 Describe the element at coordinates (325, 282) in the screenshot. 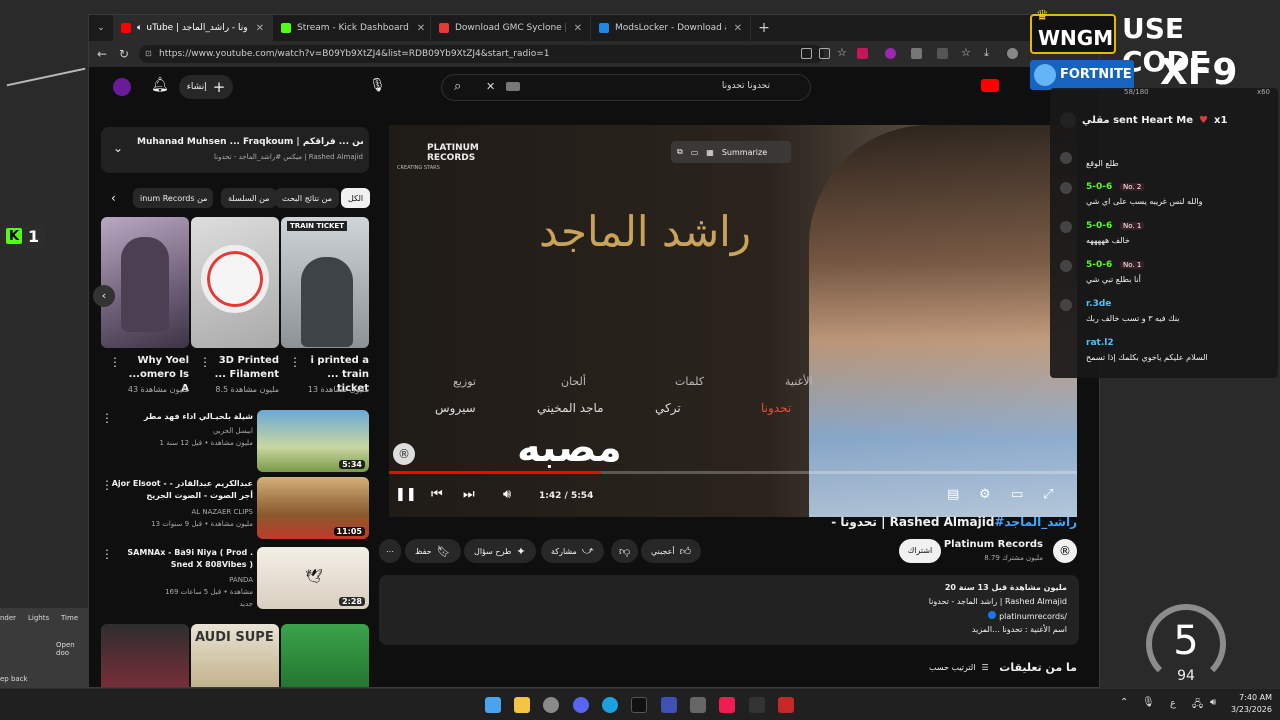

I see `short-thumbnail-3: TRAIN TICKET` at that location.